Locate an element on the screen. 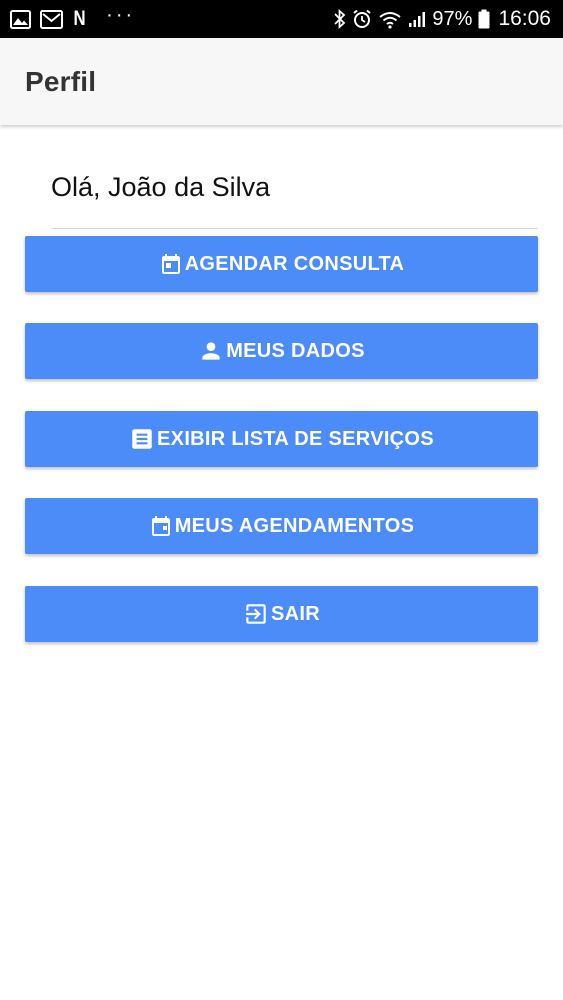 The image size is (563, 1000). email-icon is located at coordinates (51, 19).